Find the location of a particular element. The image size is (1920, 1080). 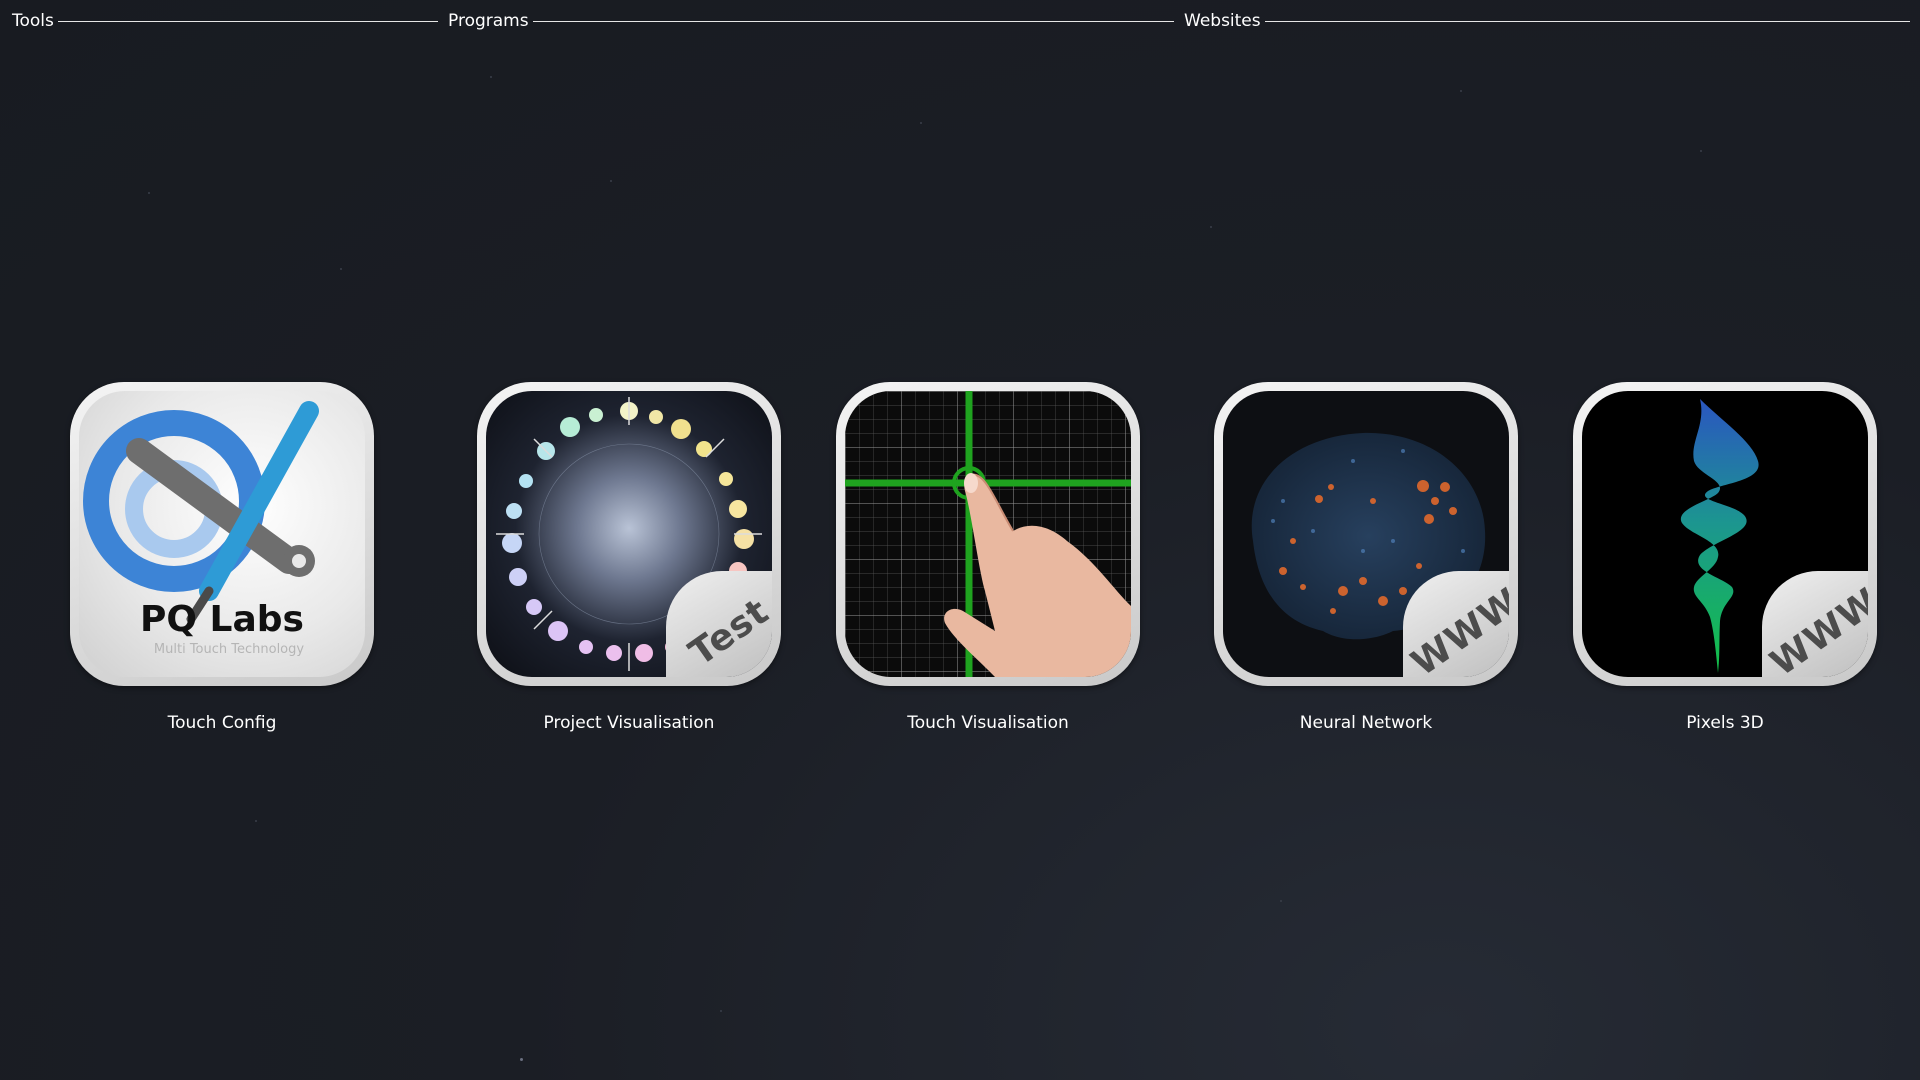

tile-frame is located at coordinates (988, 534).